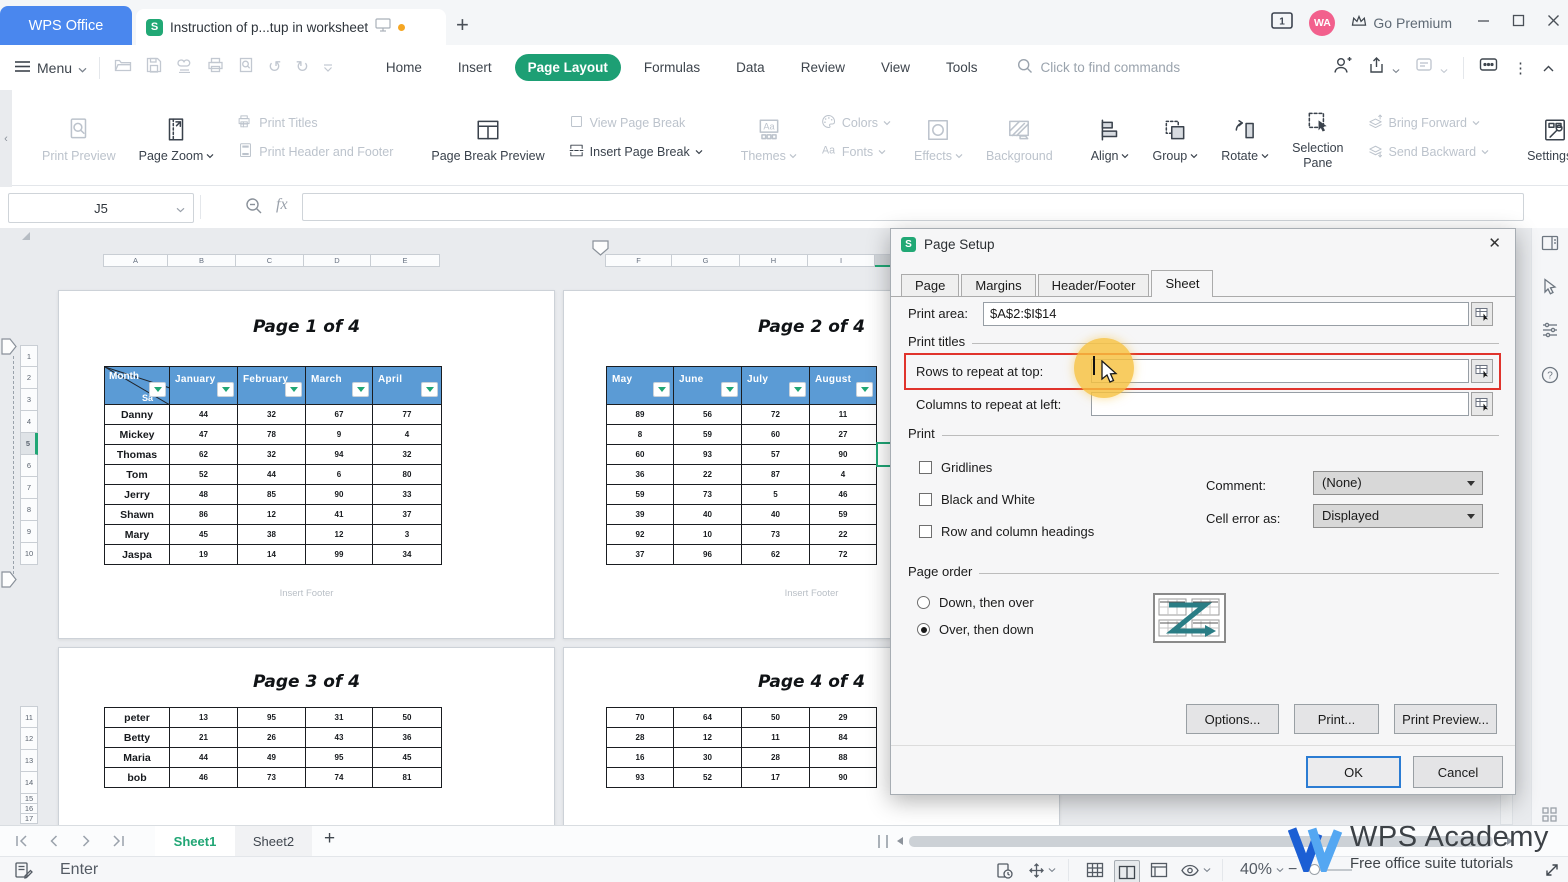 The height and width of the screenshot is (882, 1568). I want to click on move-tool-icon, so click(1042, 869).